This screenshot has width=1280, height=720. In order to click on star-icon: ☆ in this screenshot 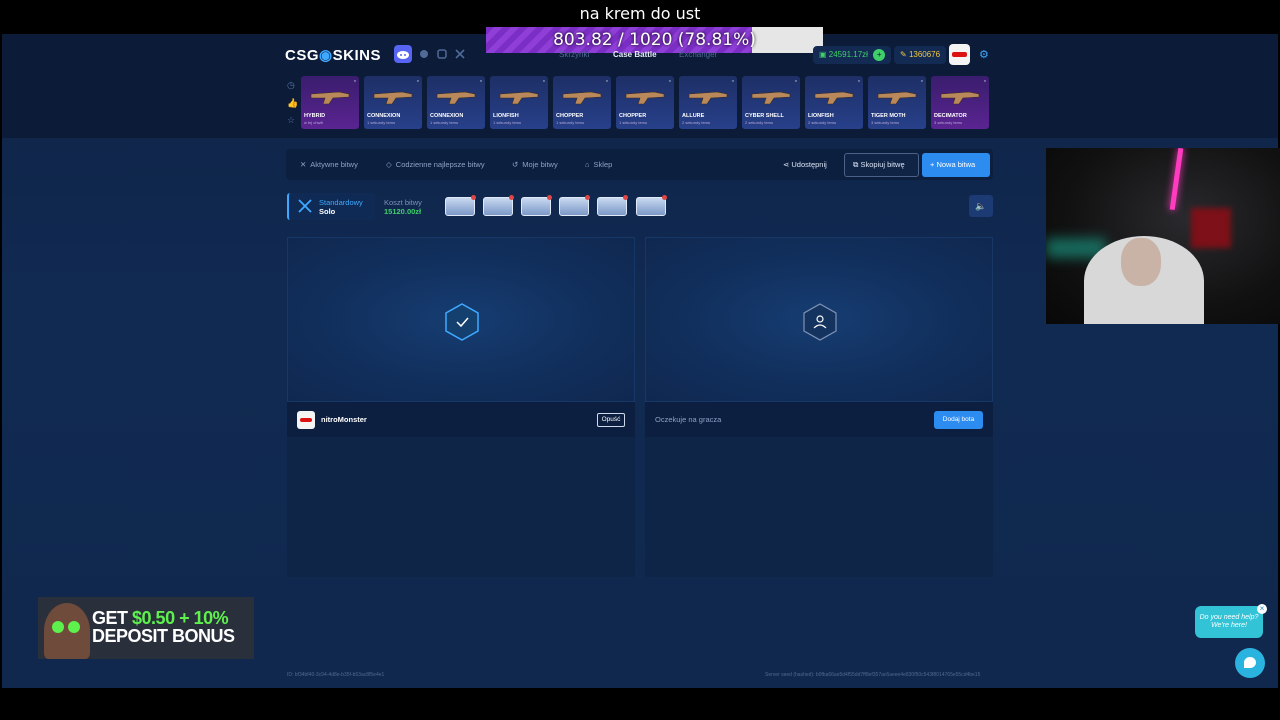, I will do `click(292, 120)`.